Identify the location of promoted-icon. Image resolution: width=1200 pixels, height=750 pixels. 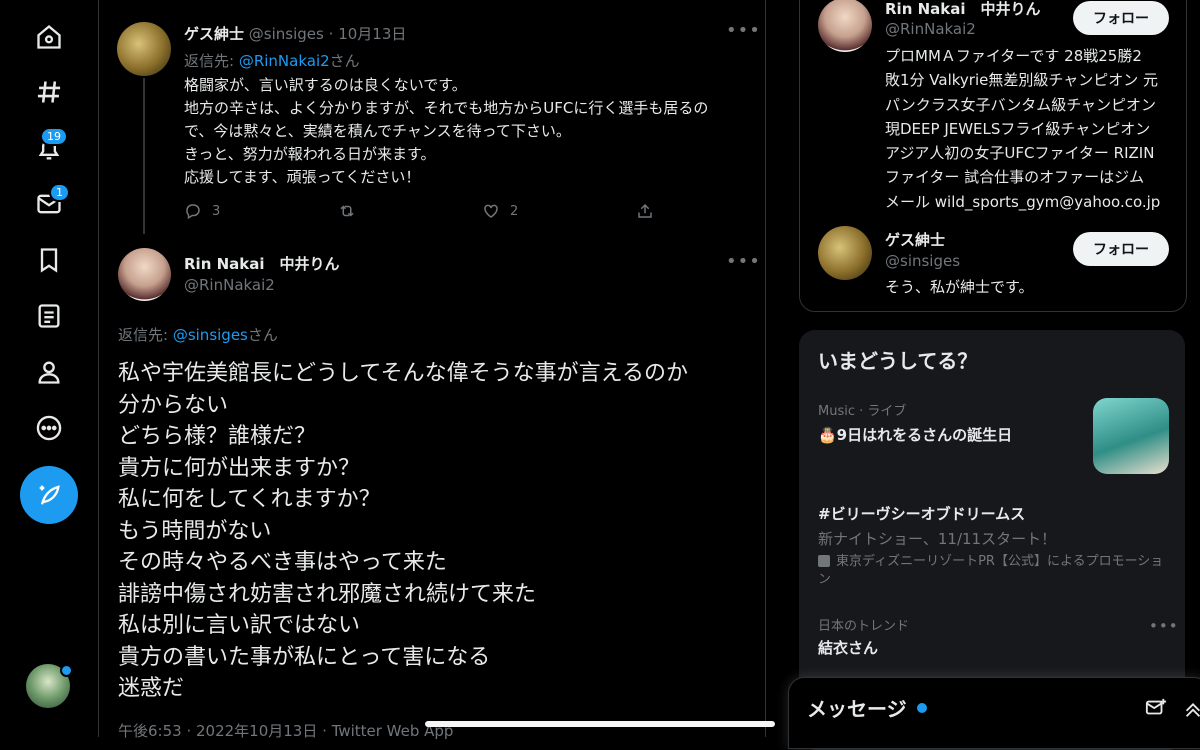
(824, 561).